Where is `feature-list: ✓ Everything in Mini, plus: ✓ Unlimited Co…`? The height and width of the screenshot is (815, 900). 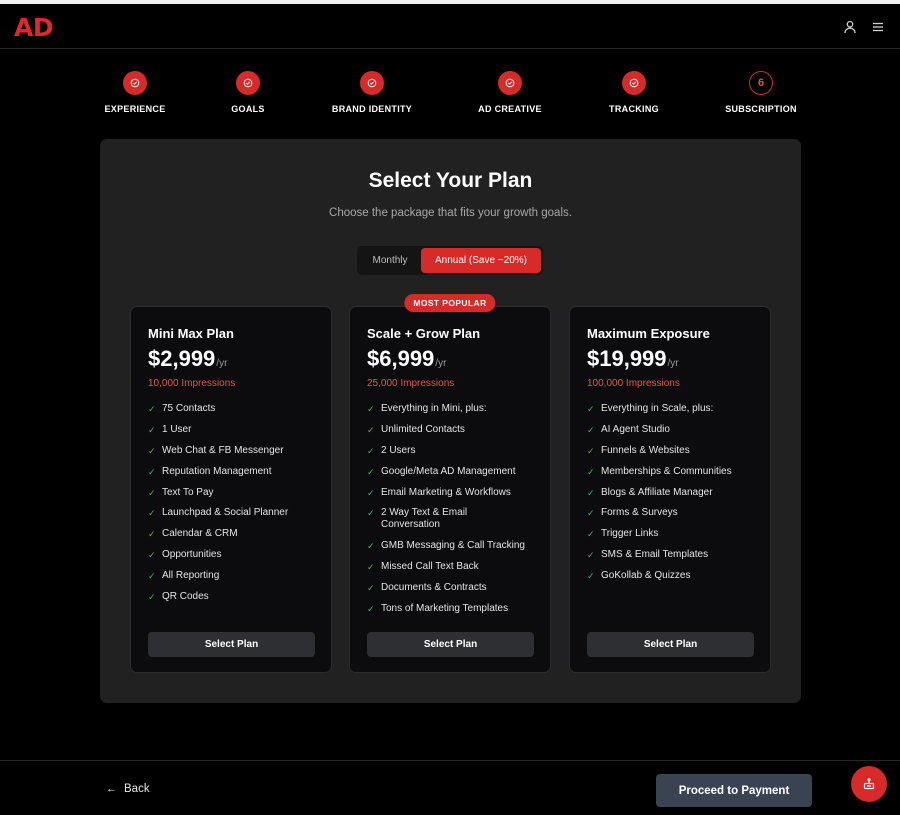
feature-list: ✓ Everything in Mini, plus: ✓ Unlimited Co… is located at coordinates (454, 513).